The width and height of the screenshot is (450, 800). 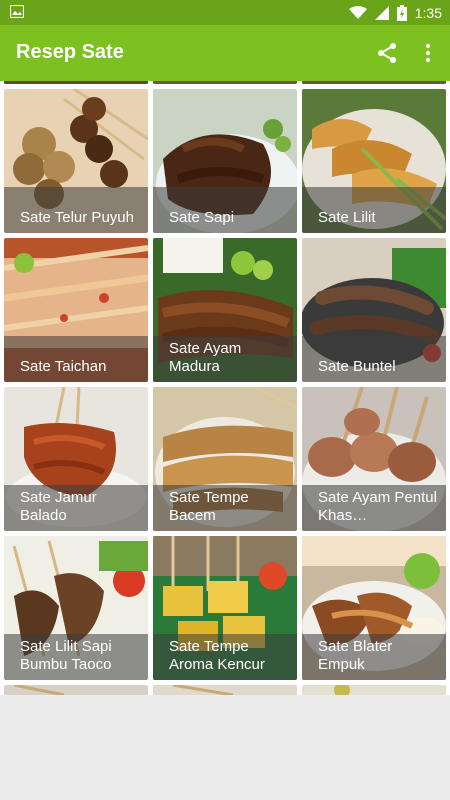 What do you see at coordinates (17, 11) in the screenshot?
I see `image-icon` at bounding box center [17, 11].